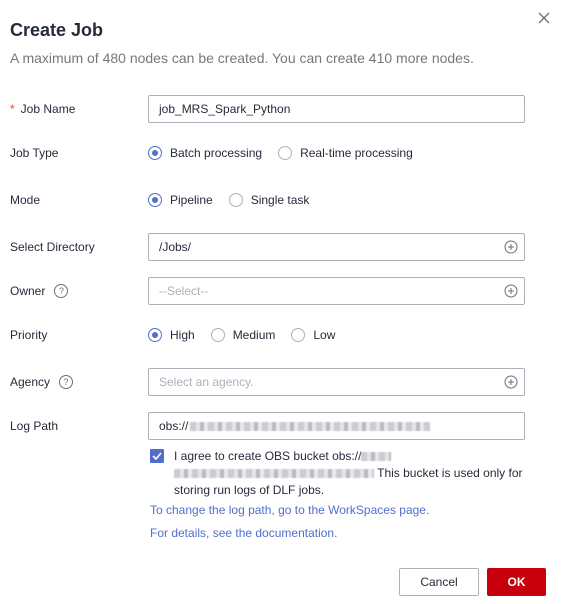  I want to click on directory-label: Select Directory, so click(52, 247).